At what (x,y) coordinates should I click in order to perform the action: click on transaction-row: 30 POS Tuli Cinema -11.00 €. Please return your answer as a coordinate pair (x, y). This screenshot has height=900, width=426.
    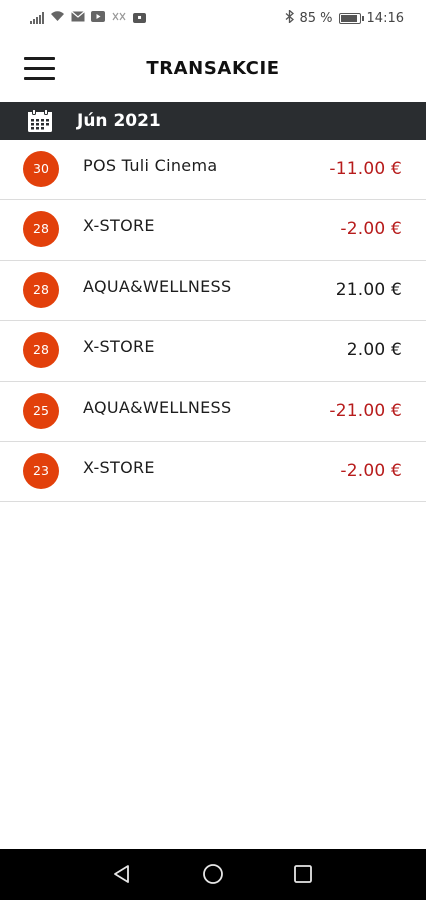
    Looking at the image, I should click on (213, 170).